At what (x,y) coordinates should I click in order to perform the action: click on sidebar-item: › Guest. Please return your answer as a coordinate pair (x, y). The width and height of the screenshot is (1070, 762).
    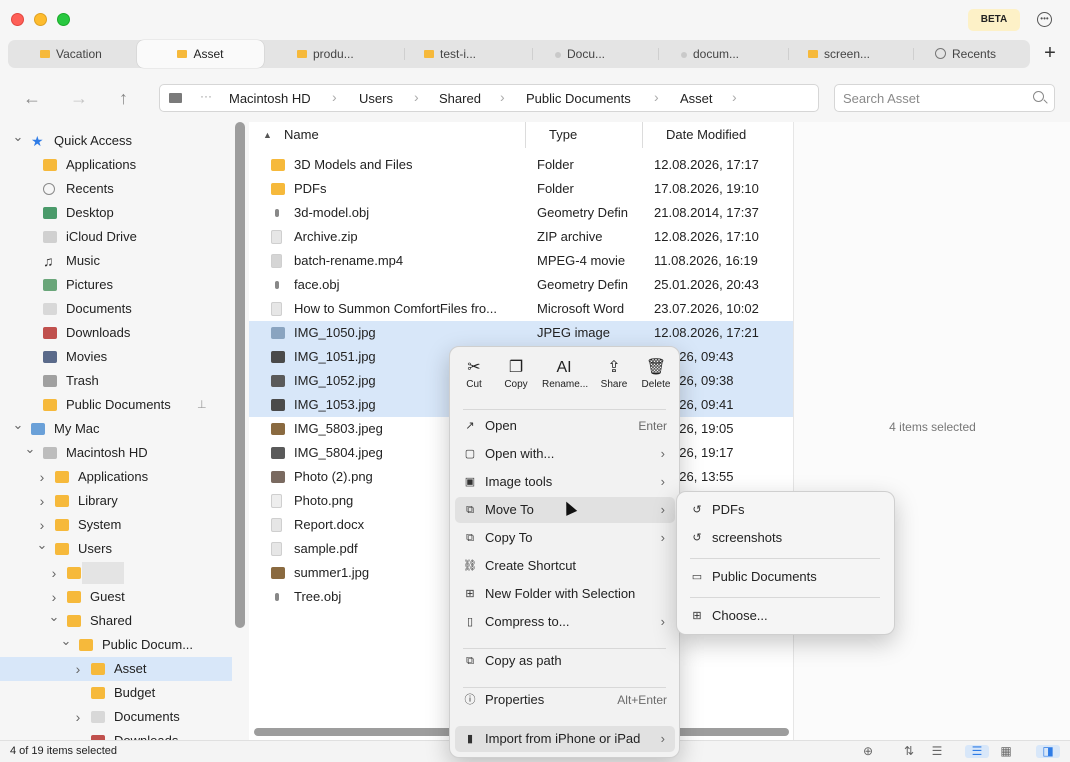
    Looking at the image, I should click on (116, 597).